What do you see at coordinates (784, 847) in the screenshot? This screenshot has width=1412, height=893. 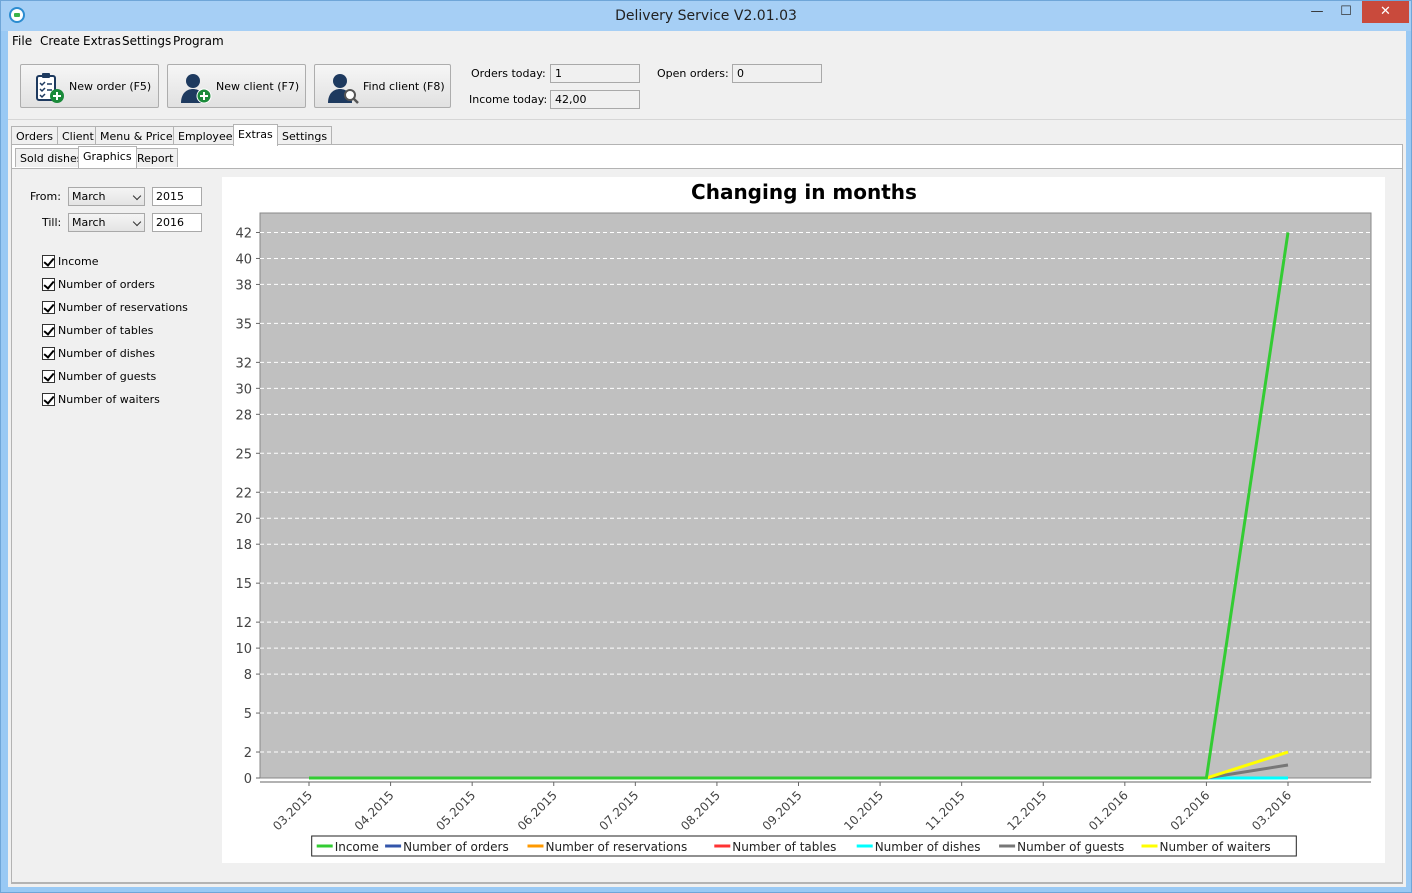 I see `legend-label: Number of tables` at bounding box center [784, 847].